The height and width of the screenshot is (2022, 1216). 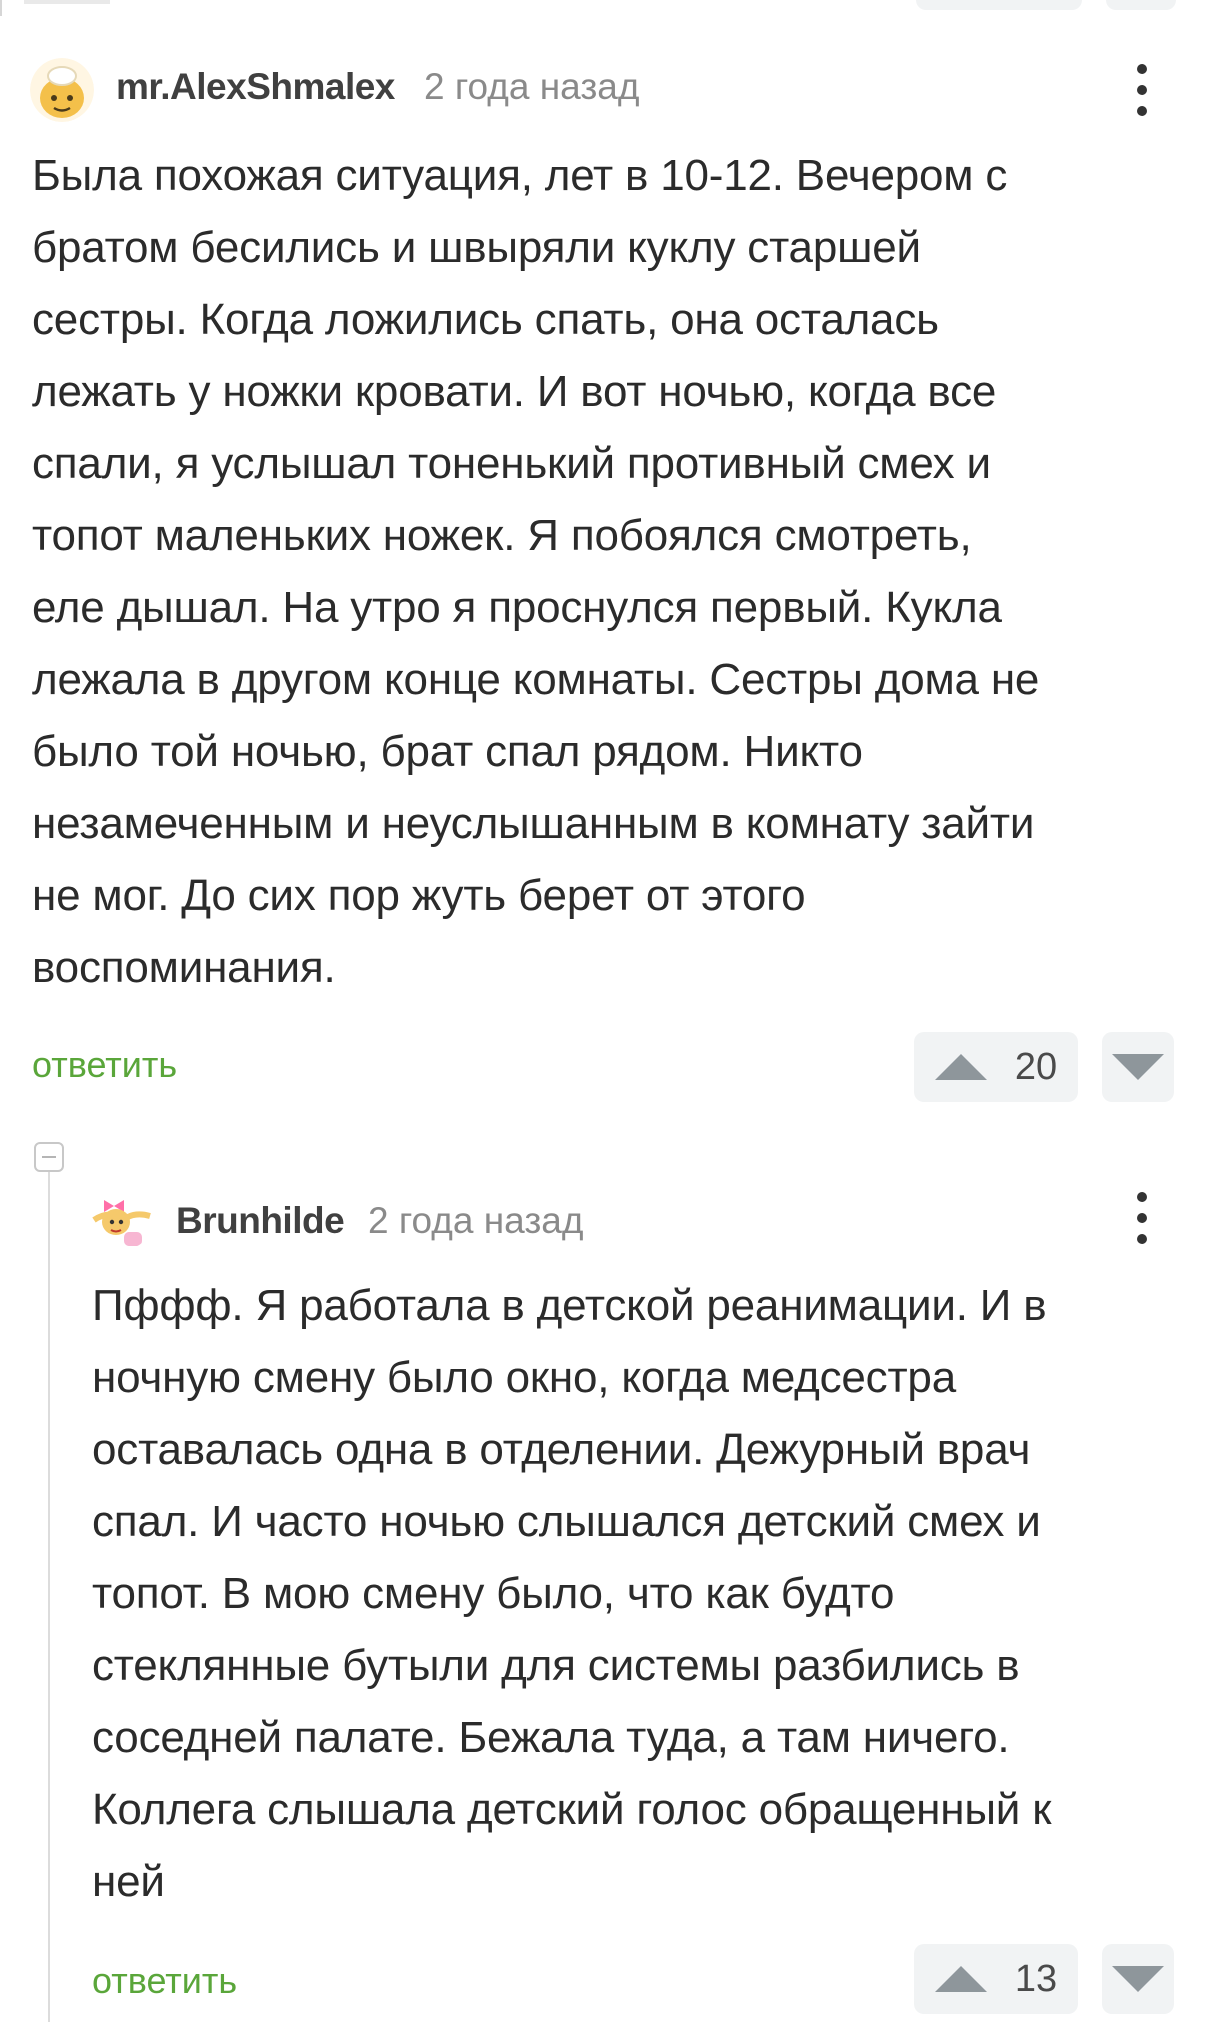 I want to click on upvote-button: 20, so click(x=996, y=1067).